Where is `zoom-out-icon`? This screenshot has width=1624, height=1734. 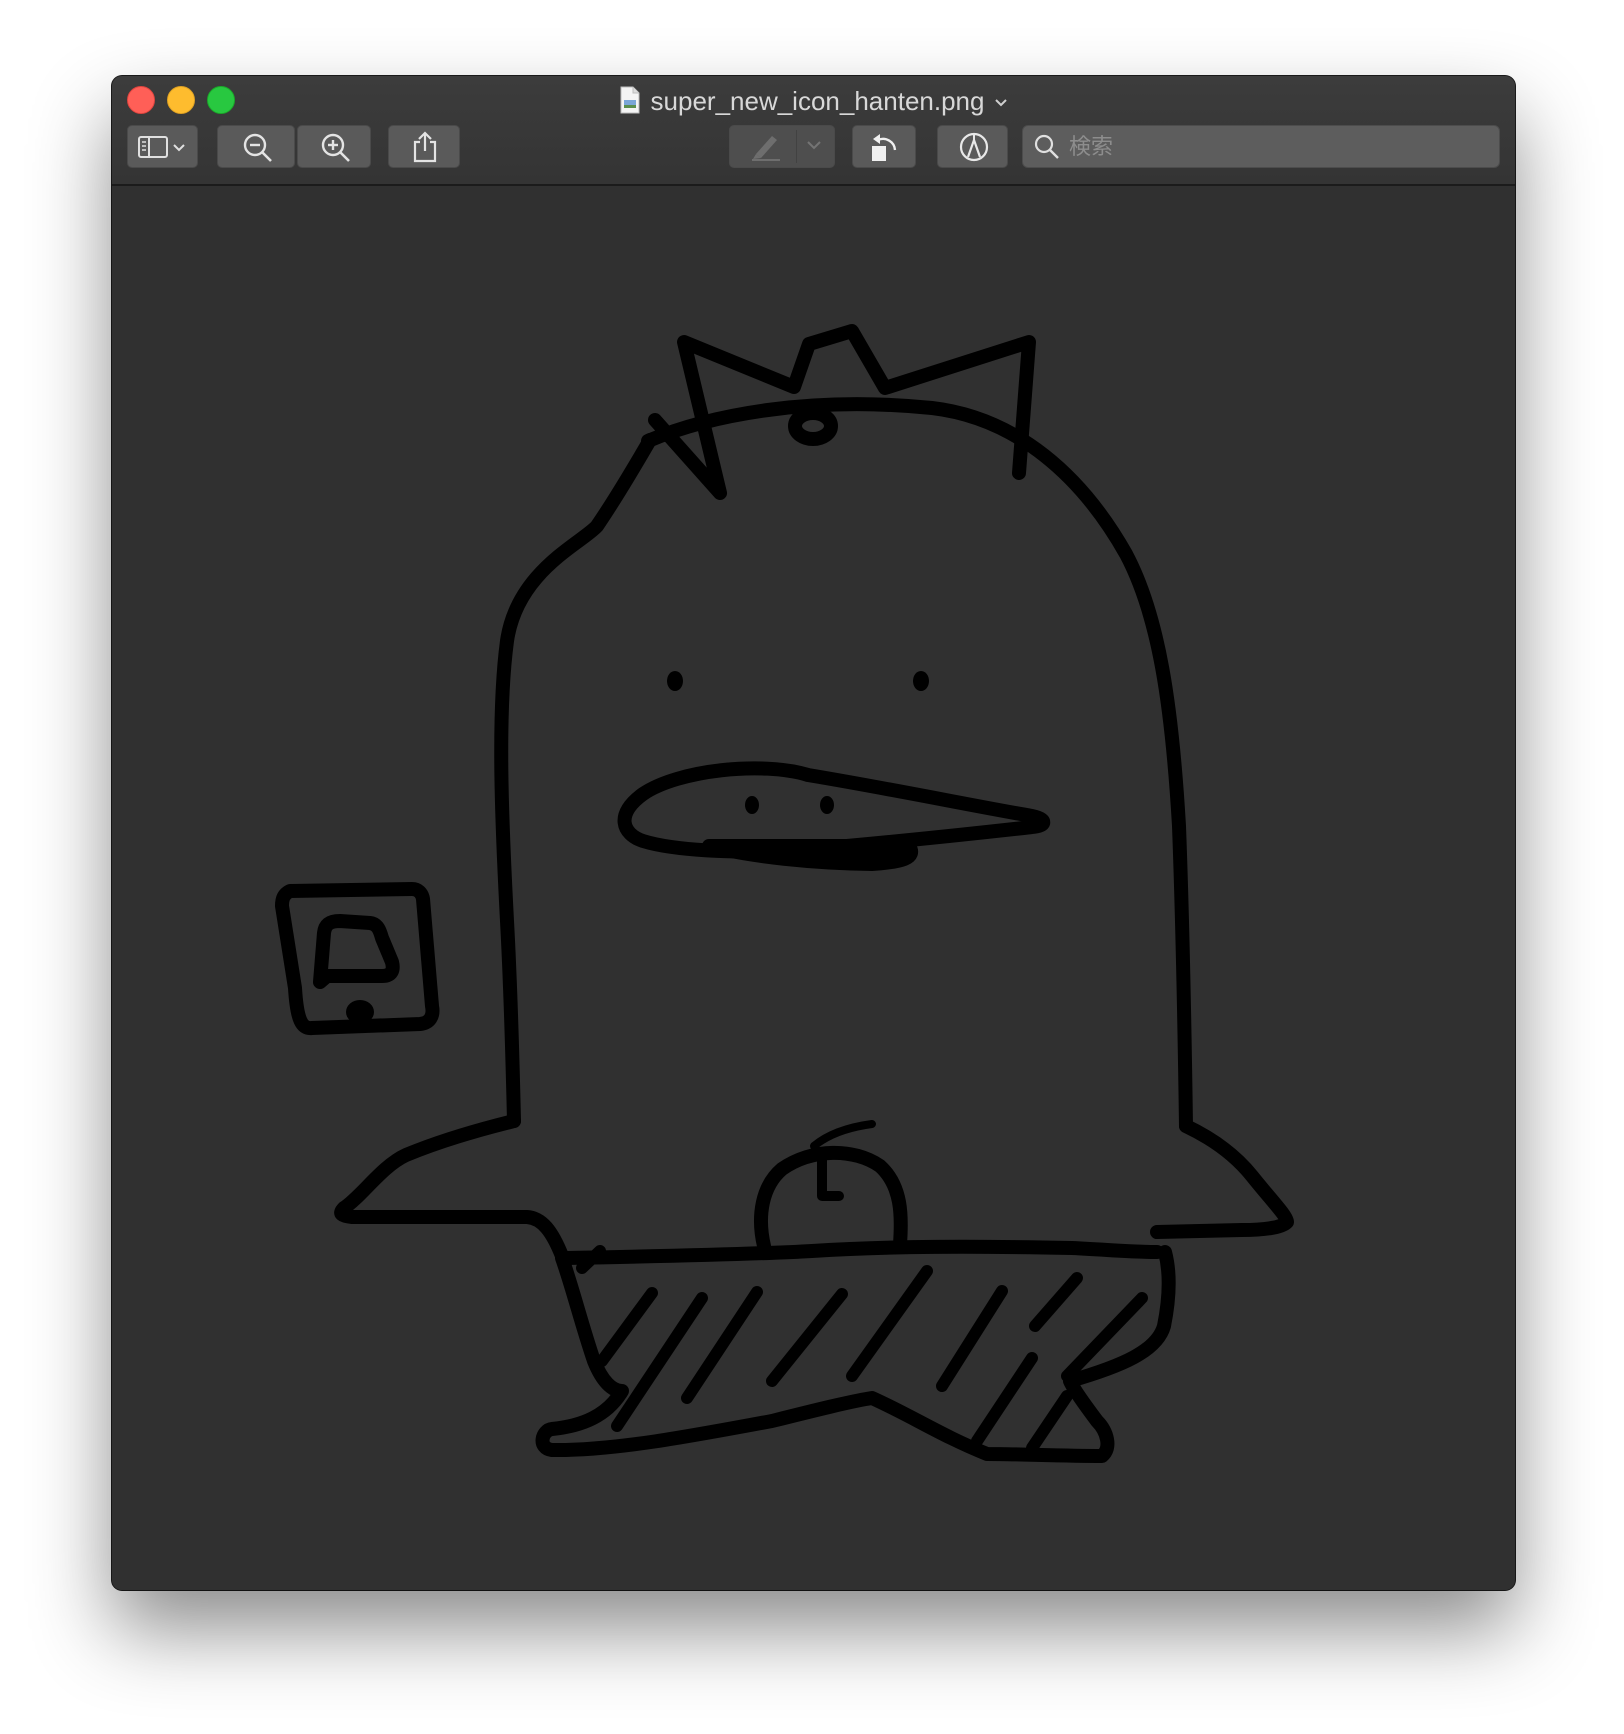 zoom-out-icon is located at coordinates (257, 147).